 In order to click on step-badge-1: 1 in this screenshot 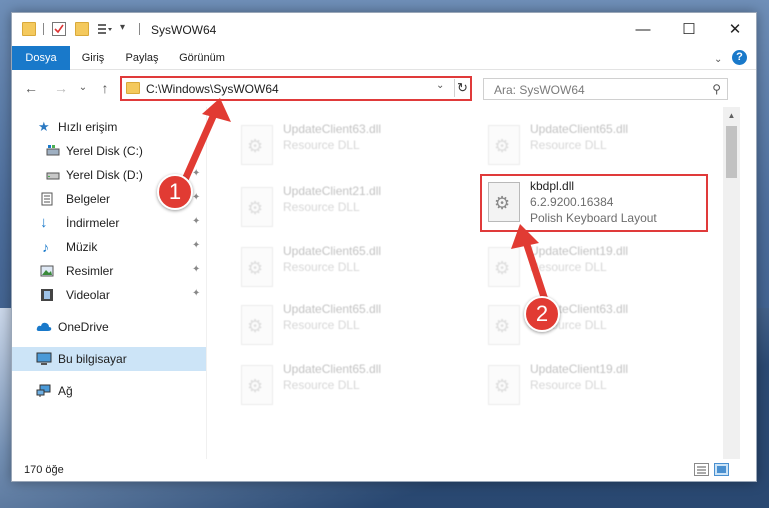, I will do `click(175, 192)`.